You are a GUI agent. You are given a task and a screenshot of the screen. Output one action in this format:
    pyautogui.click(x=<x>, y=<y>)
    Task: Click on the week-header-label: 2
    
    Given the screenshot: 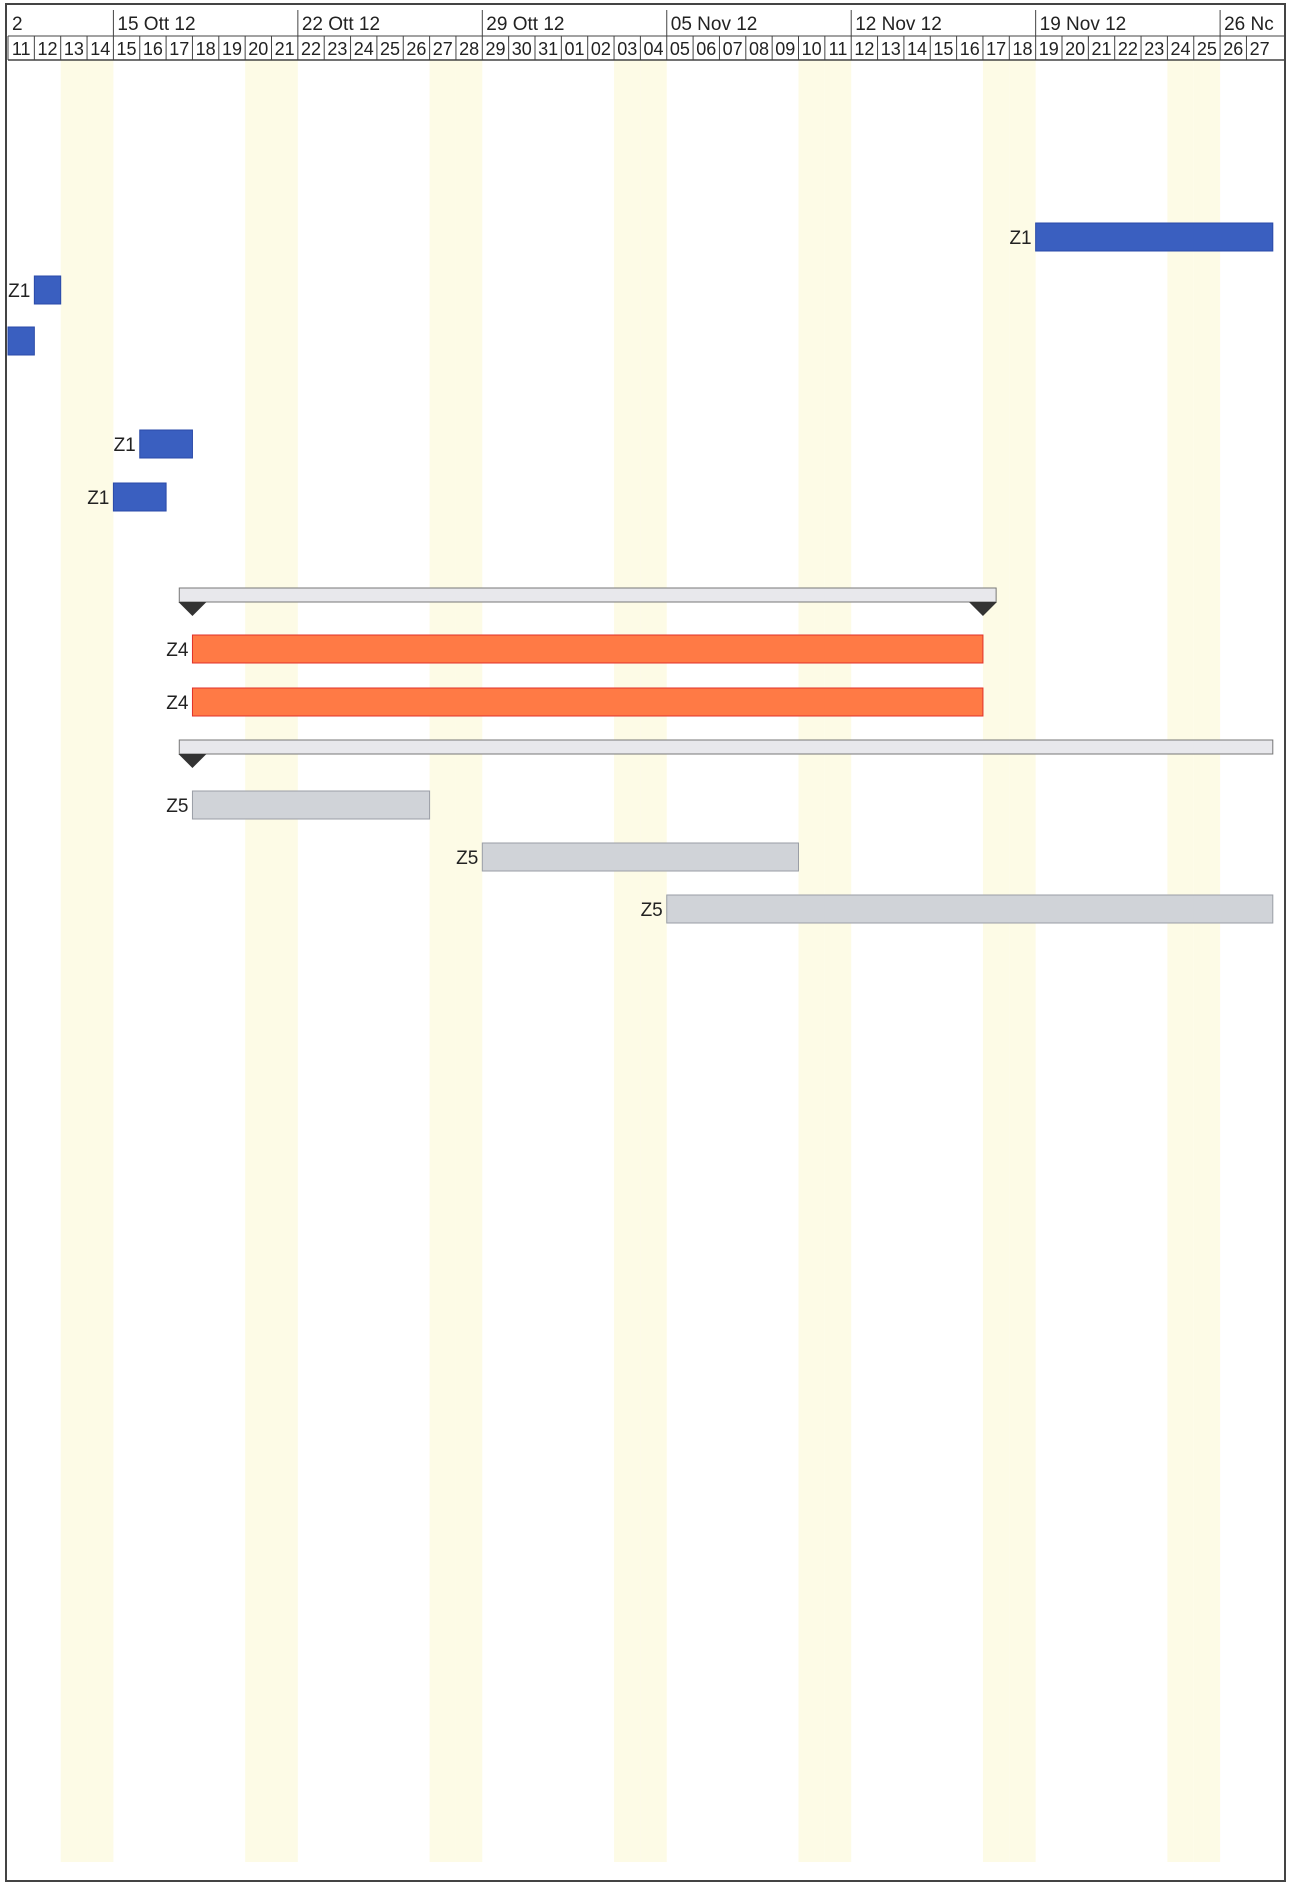 What is the action you would take?
    pyautogui.click(x=17, y=24)
    